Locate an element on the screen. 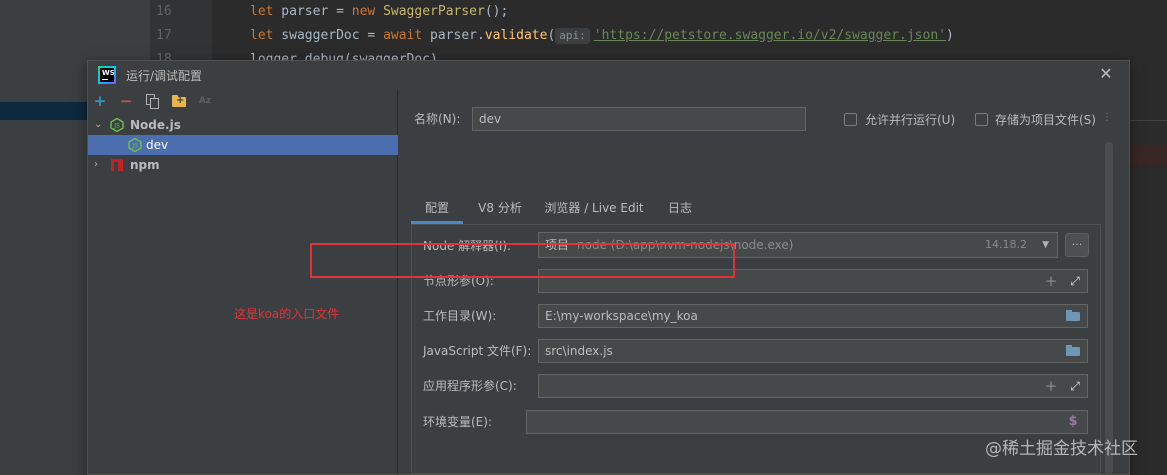 Image resolution: width=1167 pixels, height=475 pixels. store-project-file-label: 存储为项目文件(S) is located at coordinates (1045, 120).